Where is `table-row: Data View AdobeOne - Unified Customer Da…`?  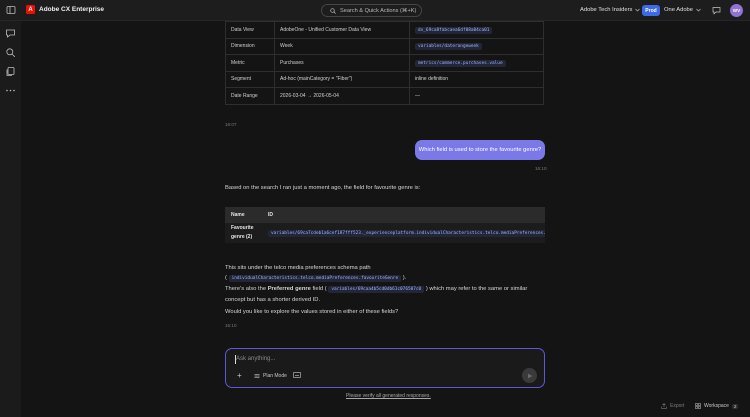 table-row: Data View AdobeOne - Unified Customer Da… is located at coordinates (384, 30).